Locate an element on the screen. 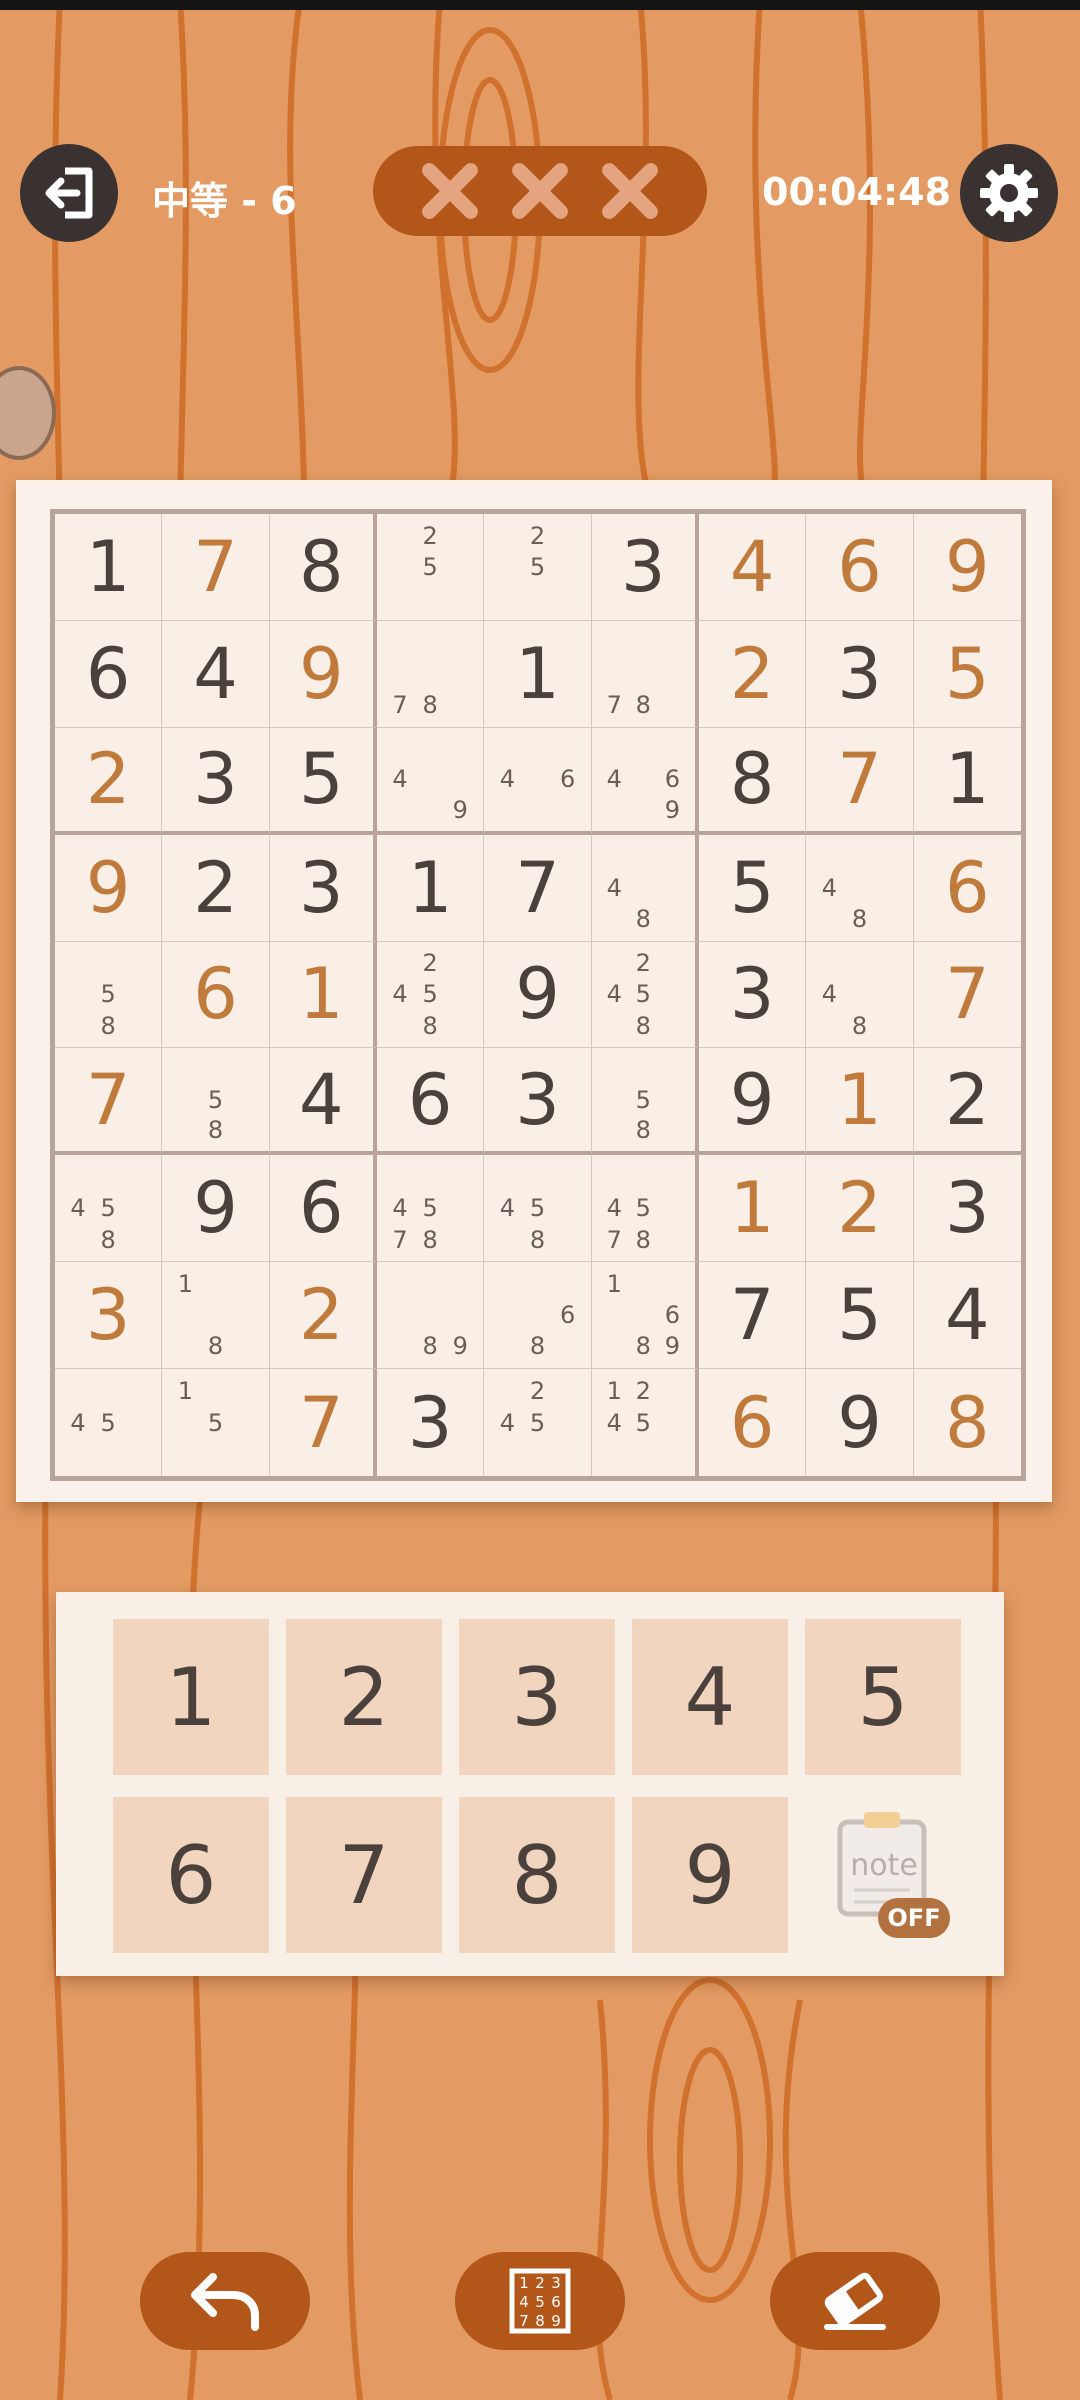 Image resolution: width=1080 pixels, height=2400 pixels. board-cell: 49 is located at coordinates (431, 781).